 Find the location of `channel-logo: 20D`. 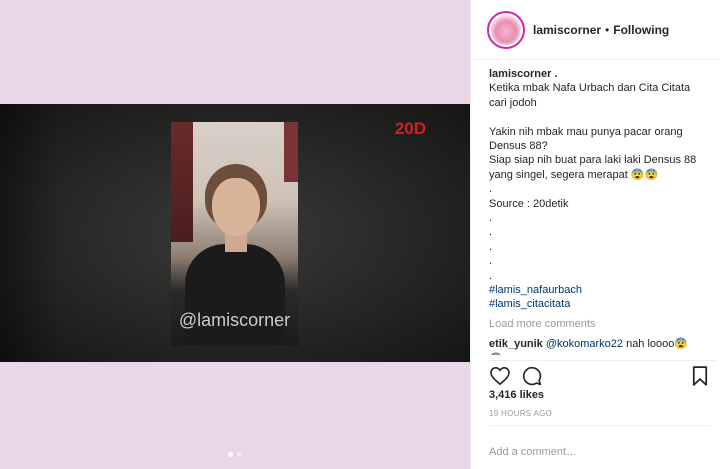

channel-logo: 20D is located at coordinates (410, 128).